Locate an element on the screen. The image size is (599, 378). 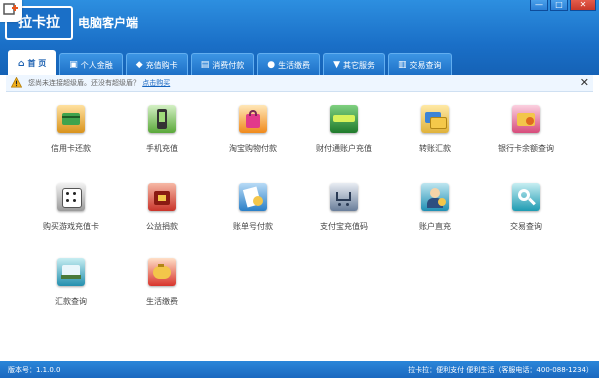
service-label: 信用卡还款 is located at coordinates (71, 148).